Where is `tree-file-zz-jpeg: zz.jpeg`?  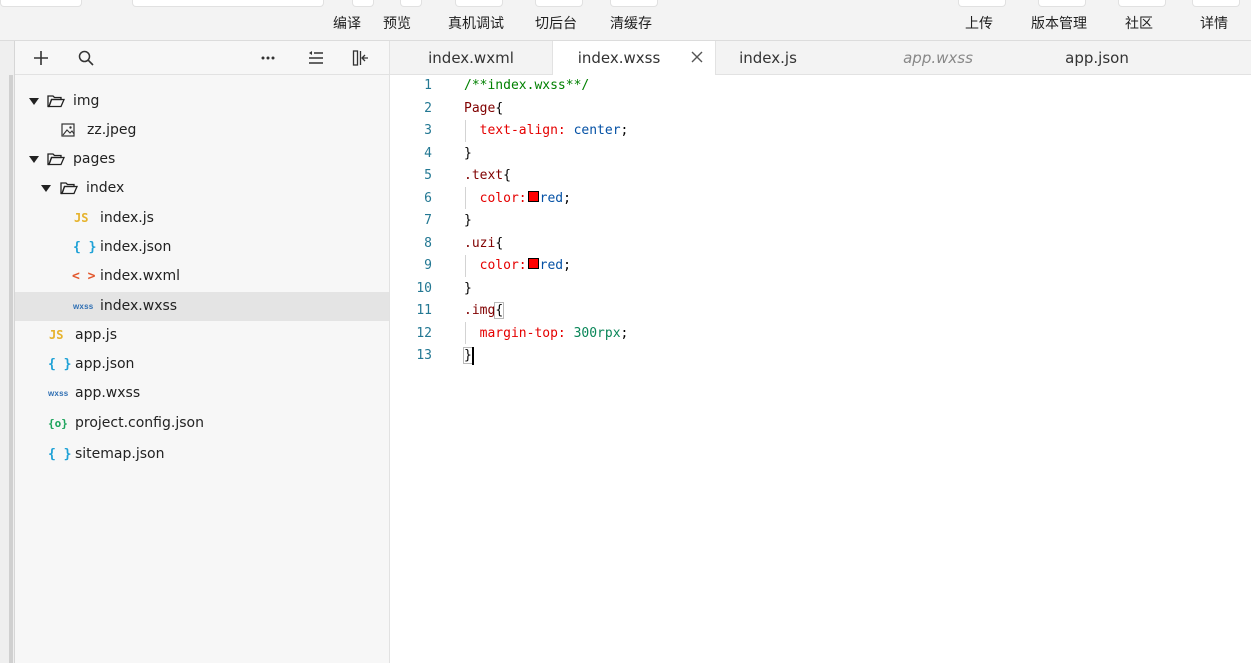 tree-file-zz-jpeg: zz.jpeg is located at coordinates (202, 130).